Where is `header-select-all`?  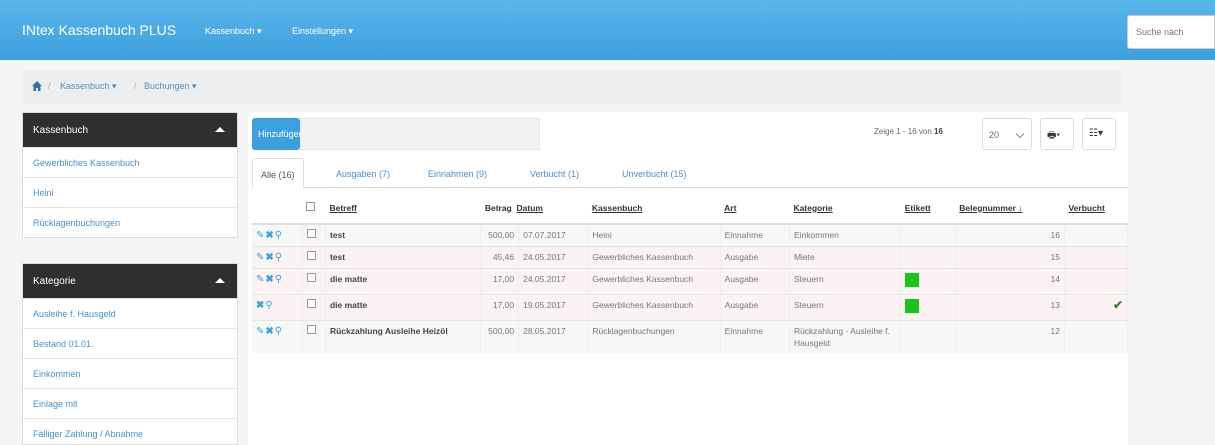 header-select-all is located at coordinates (314, 208).